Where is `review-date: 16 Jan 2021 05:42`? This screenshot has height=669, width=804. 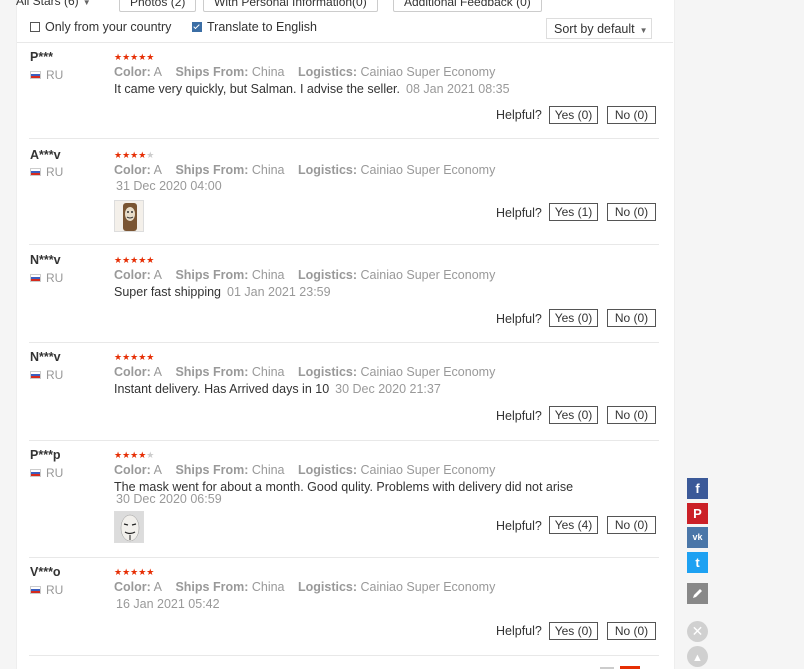
review-date: 16 Jan 2021 05:42 is located at coordinates (168, 604).